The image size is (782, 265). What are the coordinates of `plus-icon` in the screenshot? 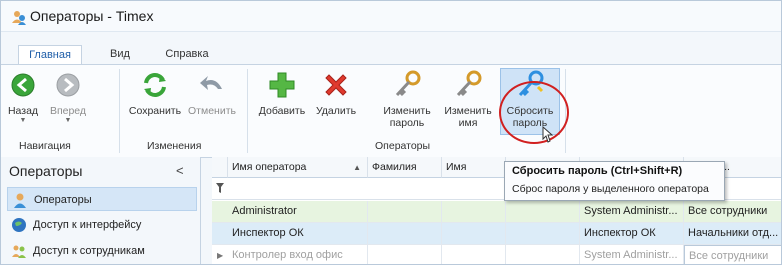 It's located at (282, 85).